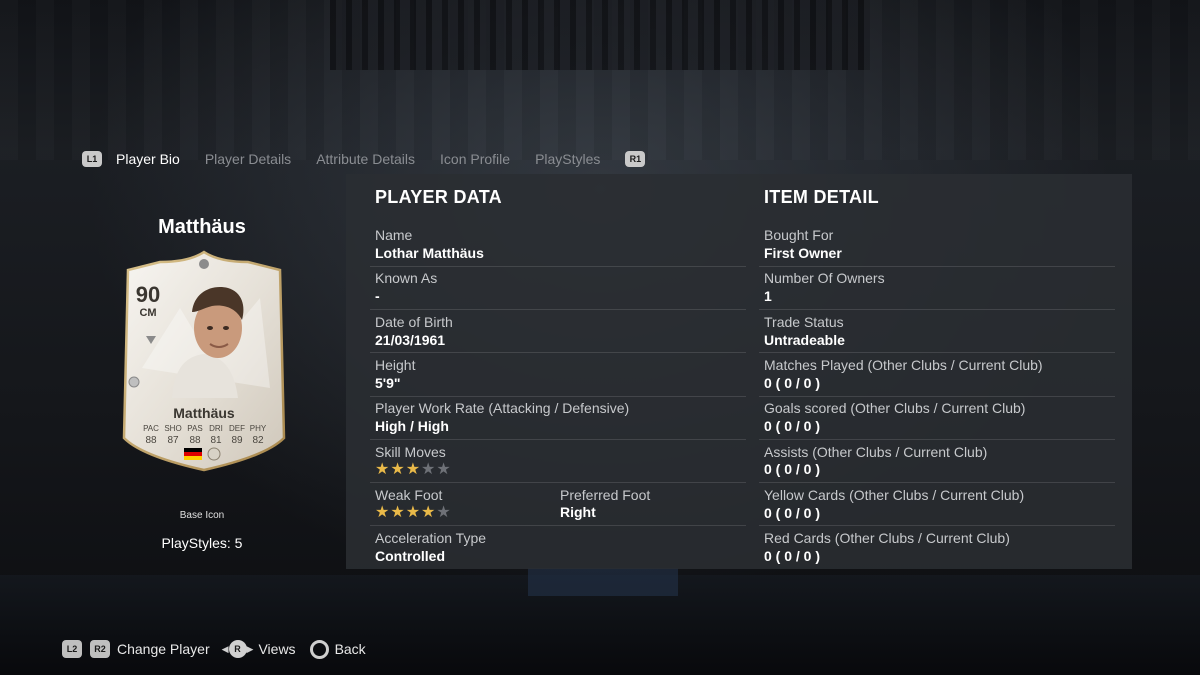 This screenshot has height=675, width=1200. I want to click on work-rate-label: Player Work Rate (Attacking / Defensive), so click(502, 408).